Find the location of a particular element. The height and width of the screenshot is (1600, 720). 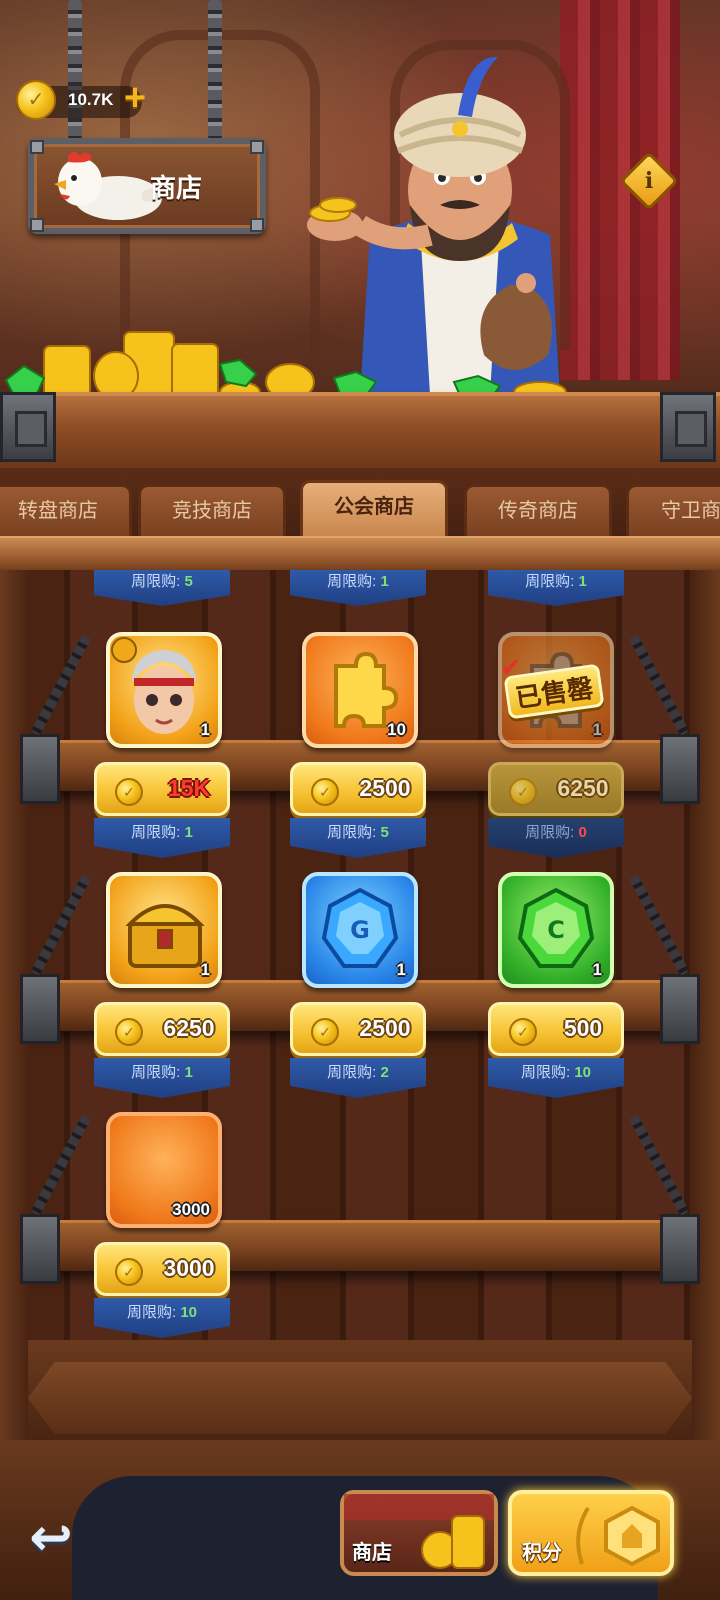

cabinet-plaque is located at coordinates (360, 1398).